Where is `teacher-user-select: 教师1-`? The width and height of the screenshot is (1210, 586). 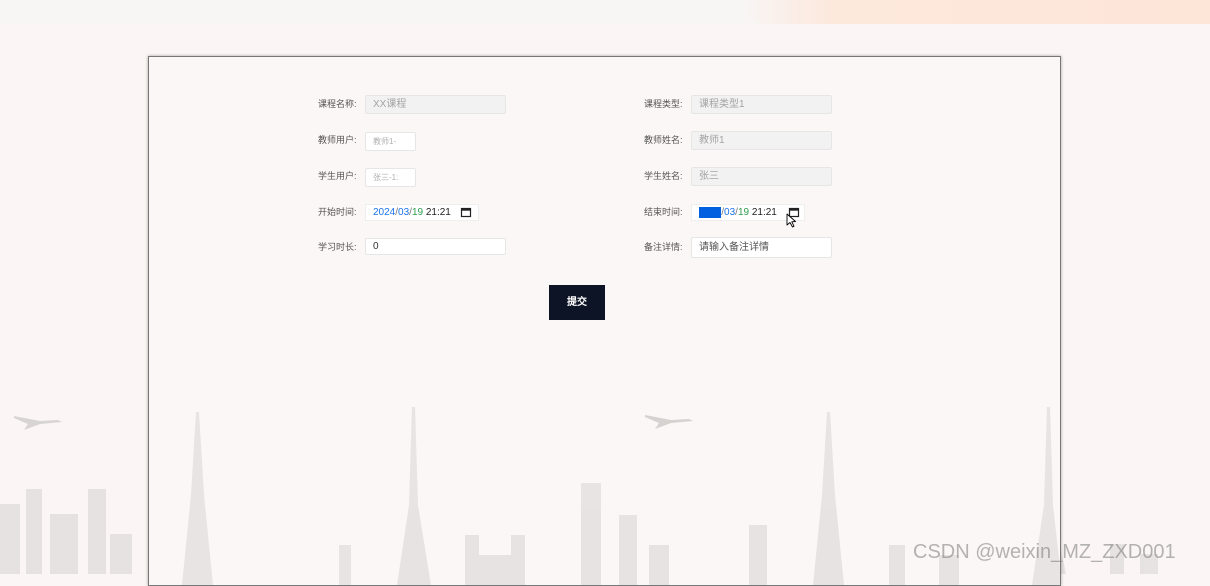 teacher-user-select: 教师1- is located at coordinates (390, 141).